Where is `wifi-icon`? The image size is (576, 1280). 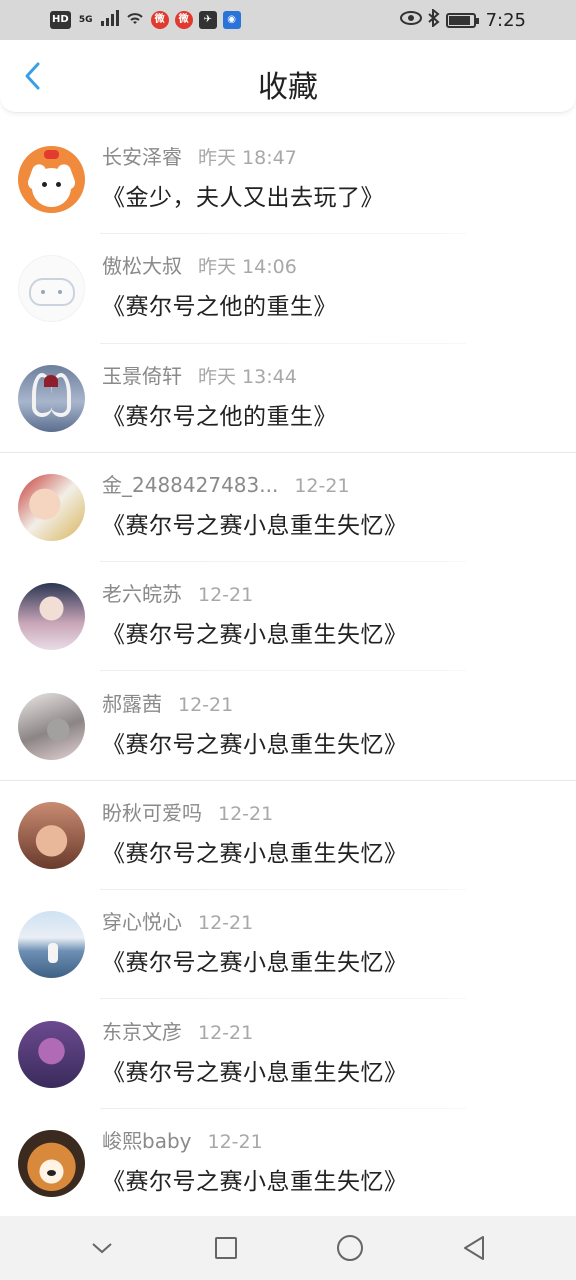
wifi-icon is located at coordinates (135, 20).